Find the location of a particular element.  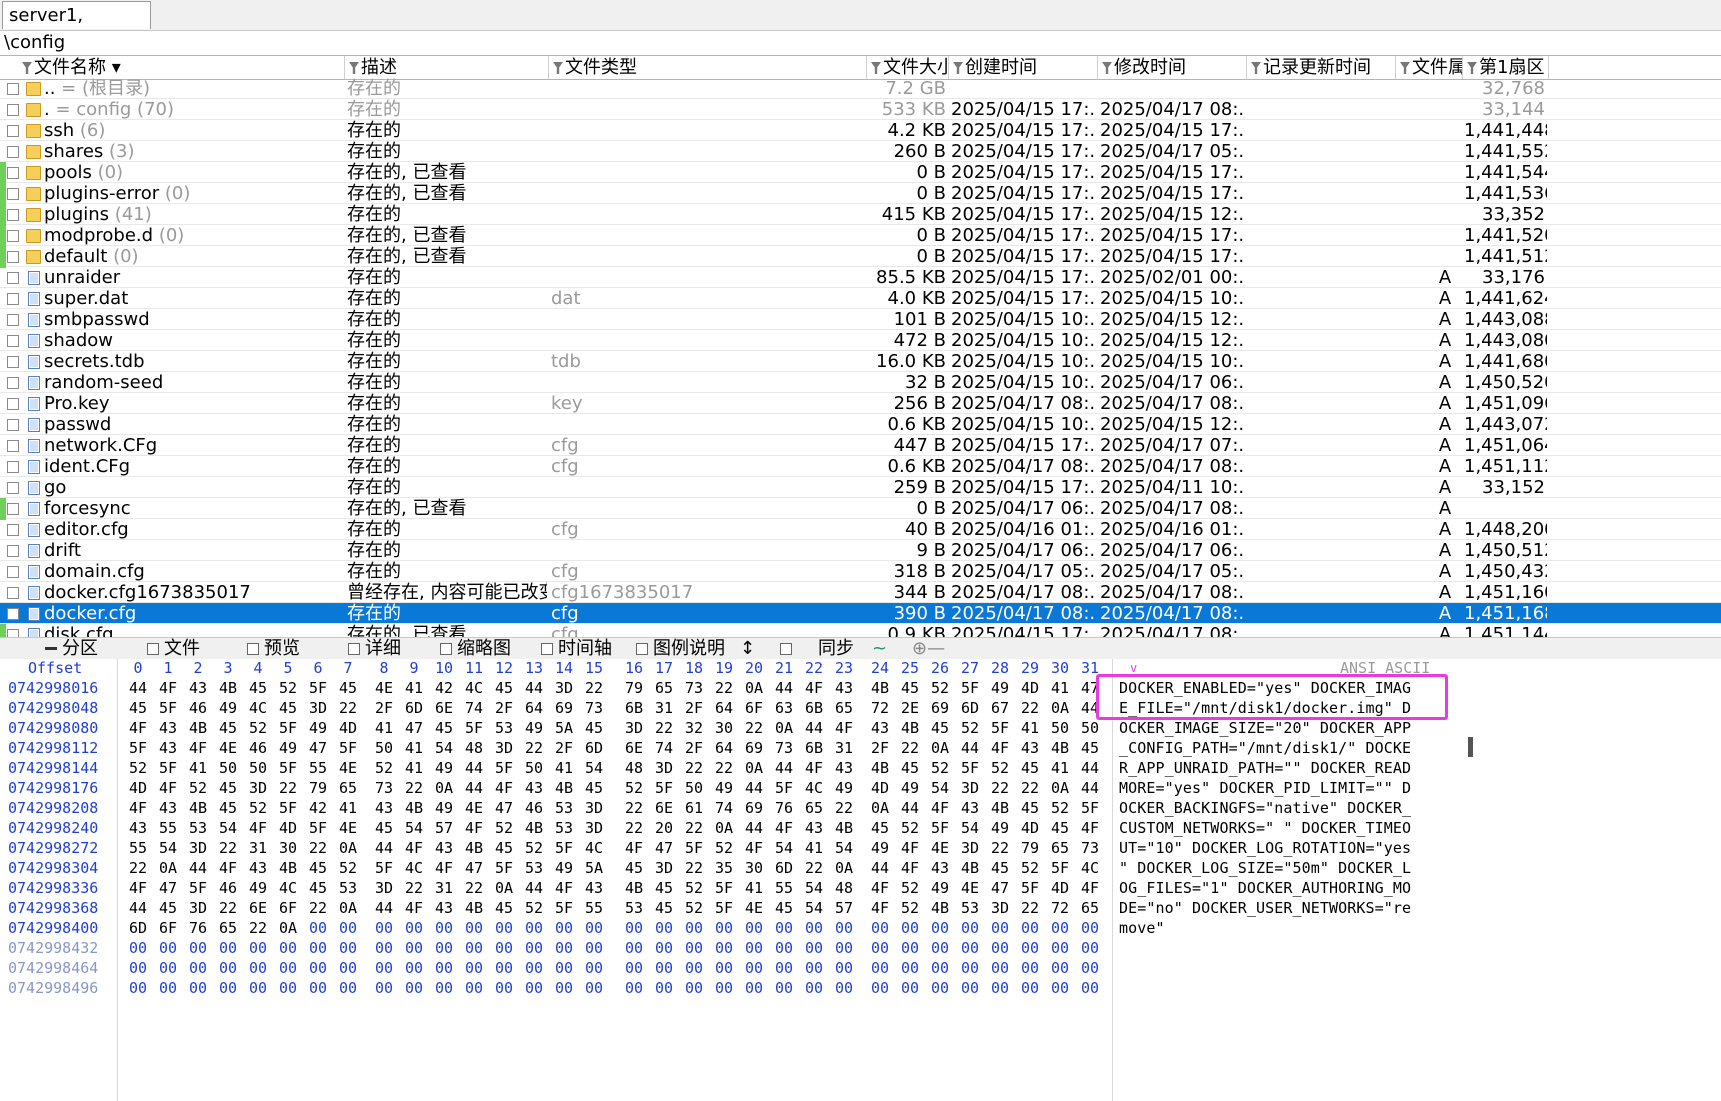

thumbnails-button: 缩略图 is located at coordinates (475, 649).